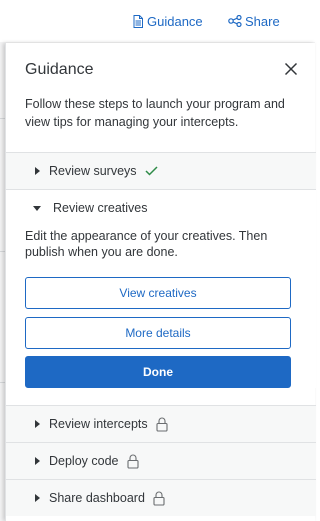 The image size is (320, 521). I want to click on panel-header: Guidance, so click(161, 69).